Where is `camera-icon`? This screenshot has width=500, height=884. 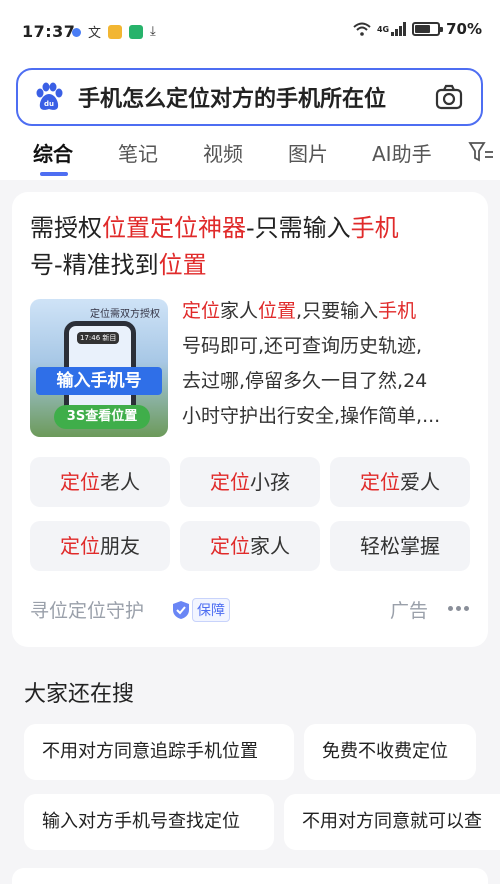
camera-icon is located at coordinates (449, 97).